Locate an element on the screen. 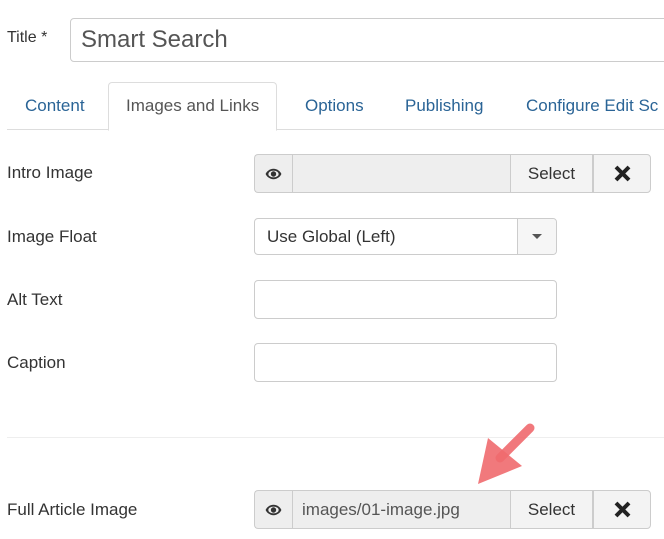 The image size is (664, 539). intro-image-path-input is located at coordinates (401, 173).